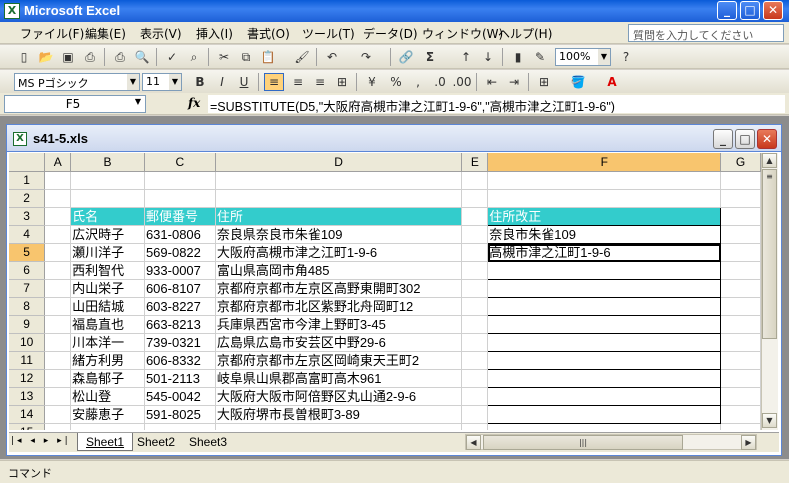 The image size is (789, 483). I want to click on cell-f6, so click(604, 270).